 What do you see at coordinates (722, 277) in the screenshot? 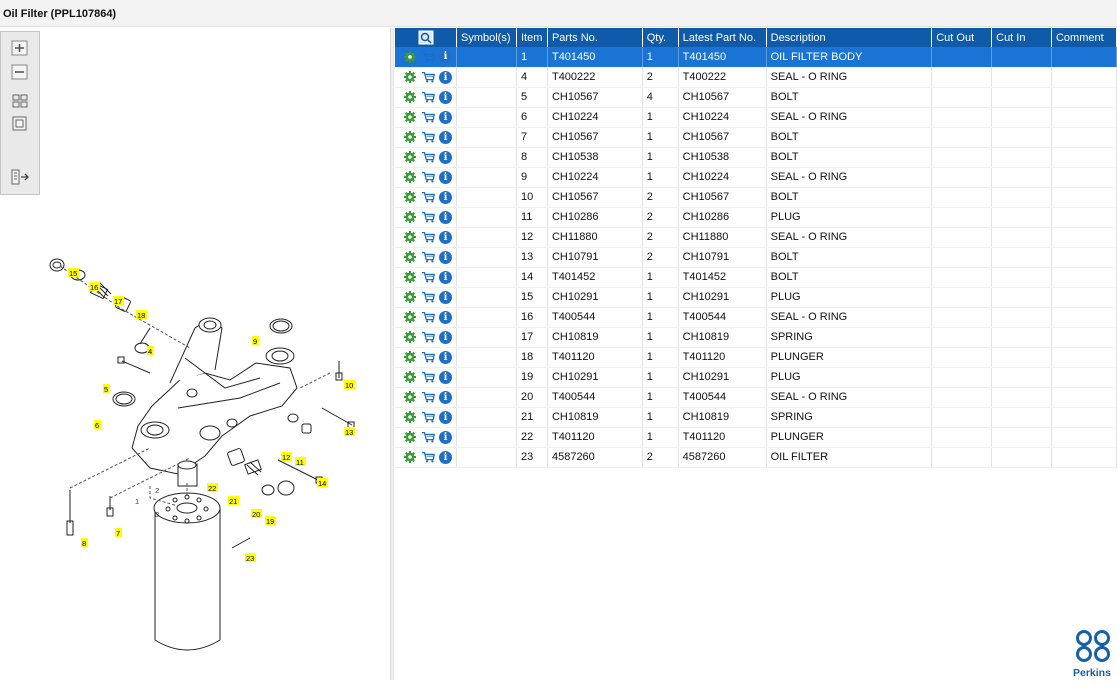
I see `latest-part-no-cell: T401452` at bounding box center [722, 277].